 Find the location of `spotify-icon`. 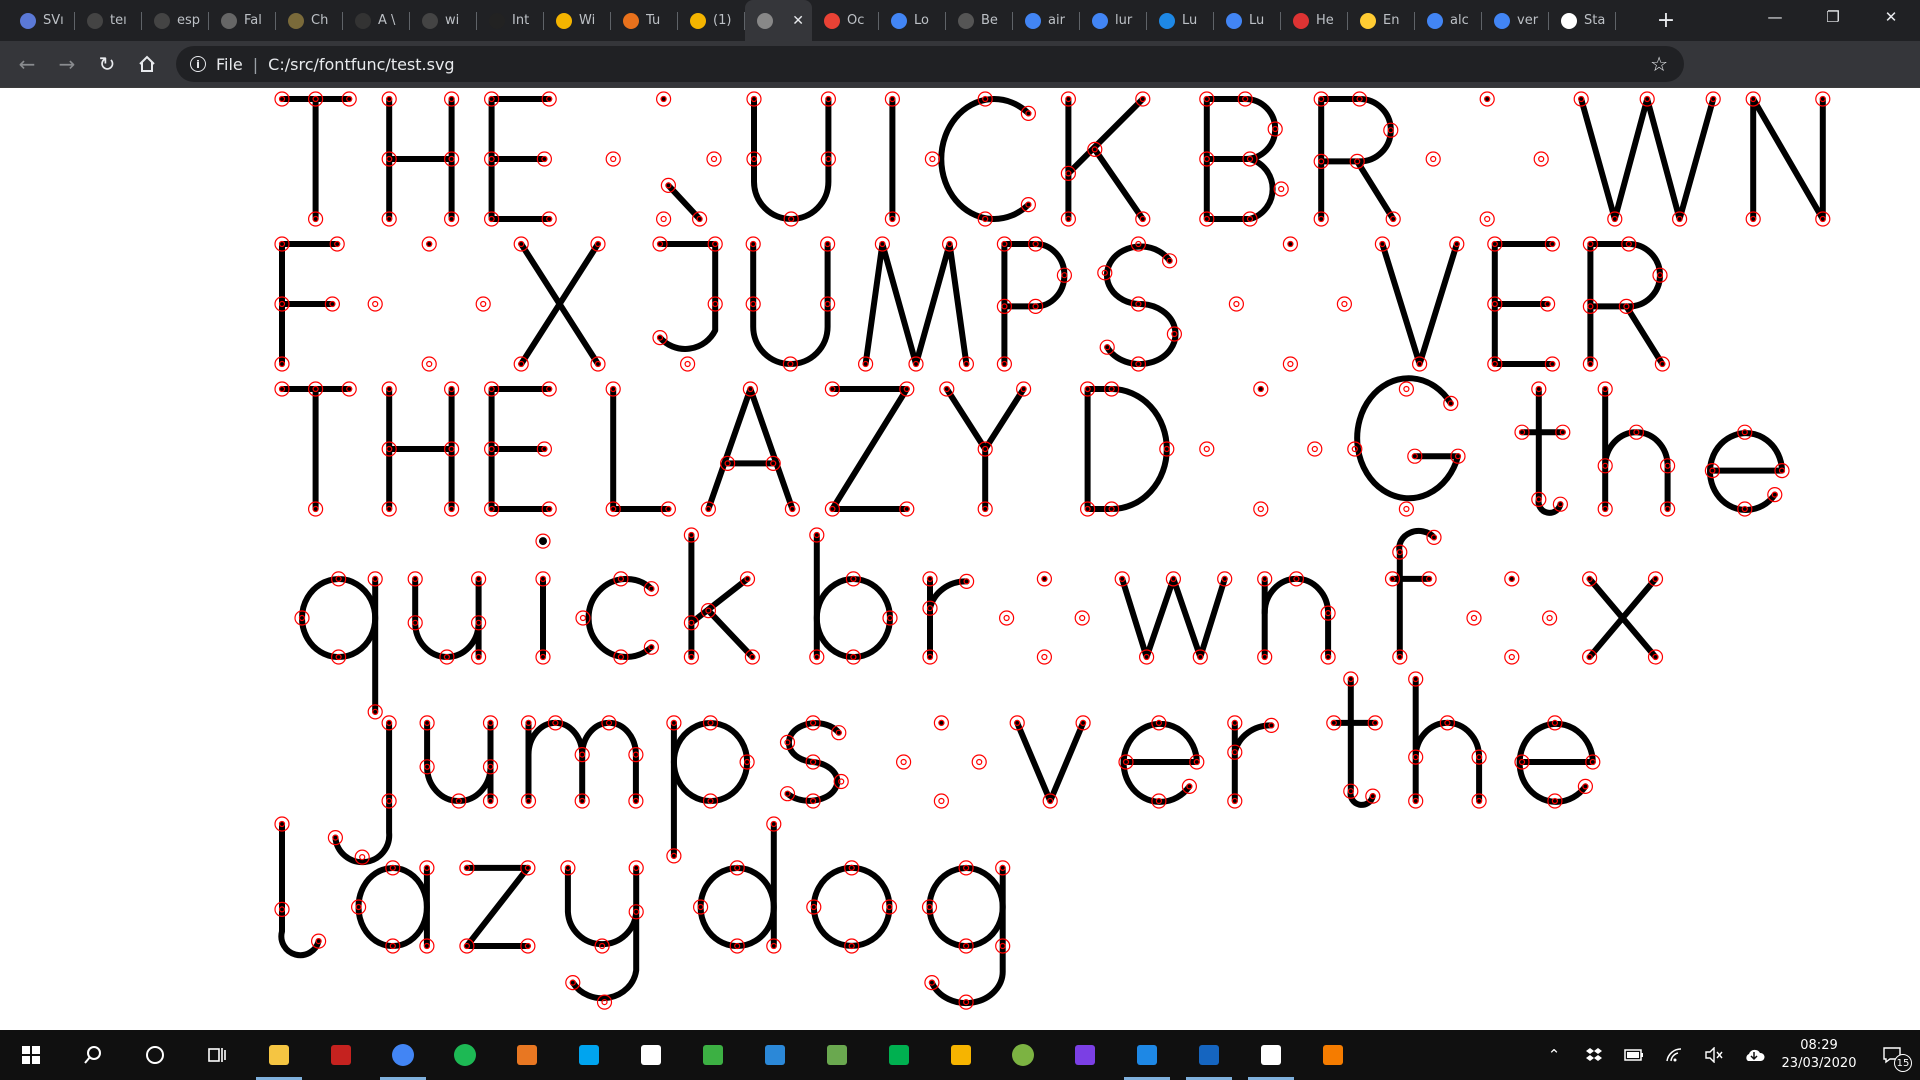

spotify-icon is located at coordinates (465, 1055).